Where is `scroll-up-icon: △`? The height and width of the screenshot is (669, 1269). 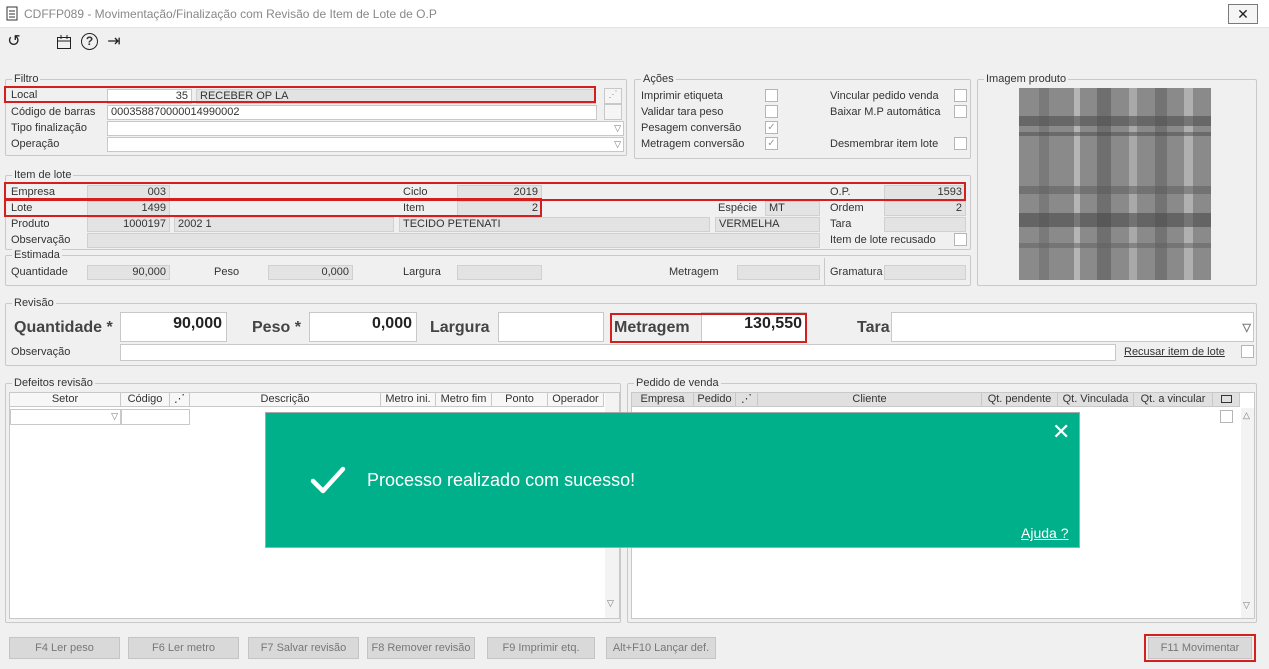
scroll-up-icon: △ is located at coordinates (1246, 415).